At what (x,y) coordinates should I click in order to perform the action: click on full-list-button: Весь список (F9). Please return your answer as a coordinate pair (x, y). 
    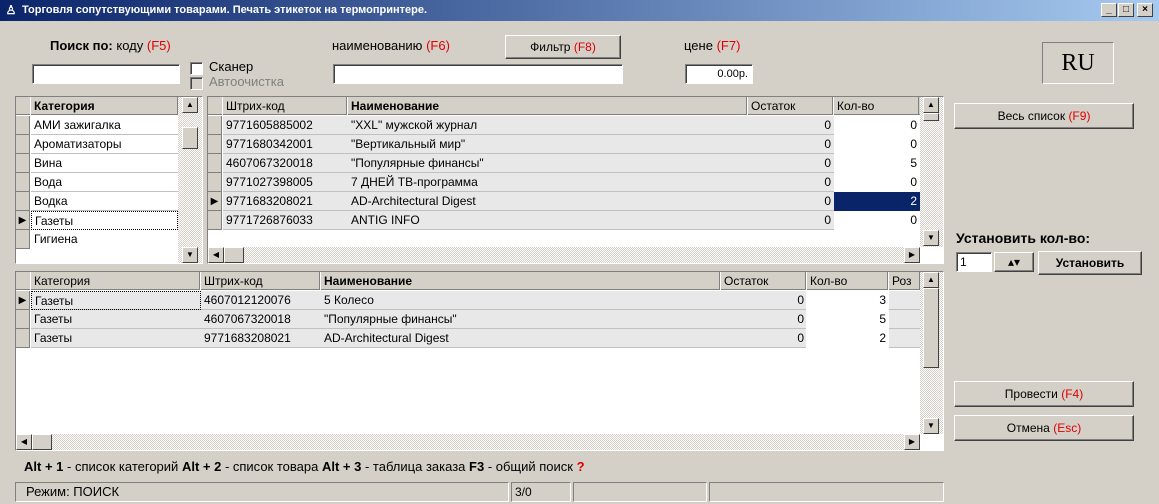
    Looking at the image, I should click on (1044, 116).